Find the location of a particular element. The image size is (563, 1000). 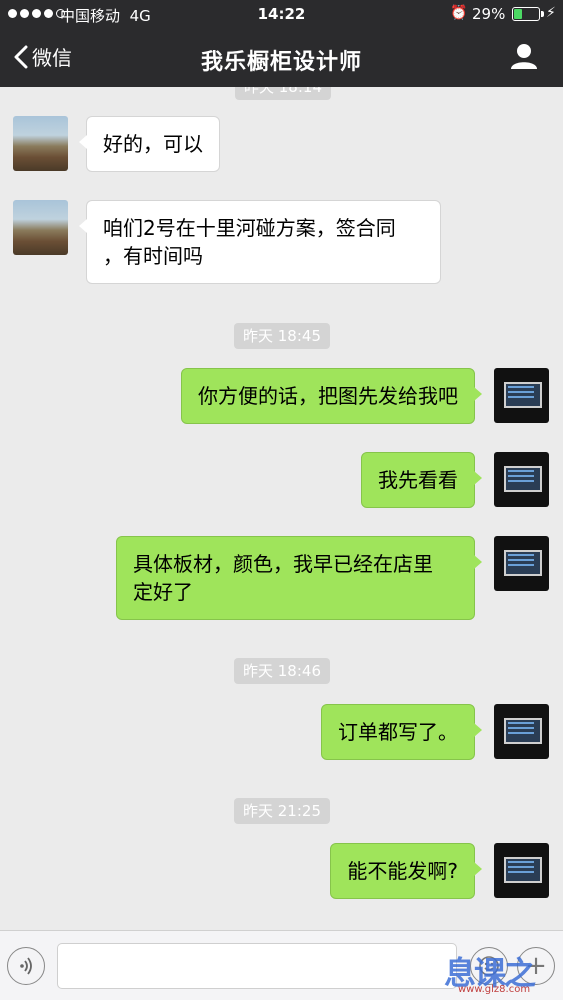

sent-message: 我先看看 is located at coordinates (421, 480).